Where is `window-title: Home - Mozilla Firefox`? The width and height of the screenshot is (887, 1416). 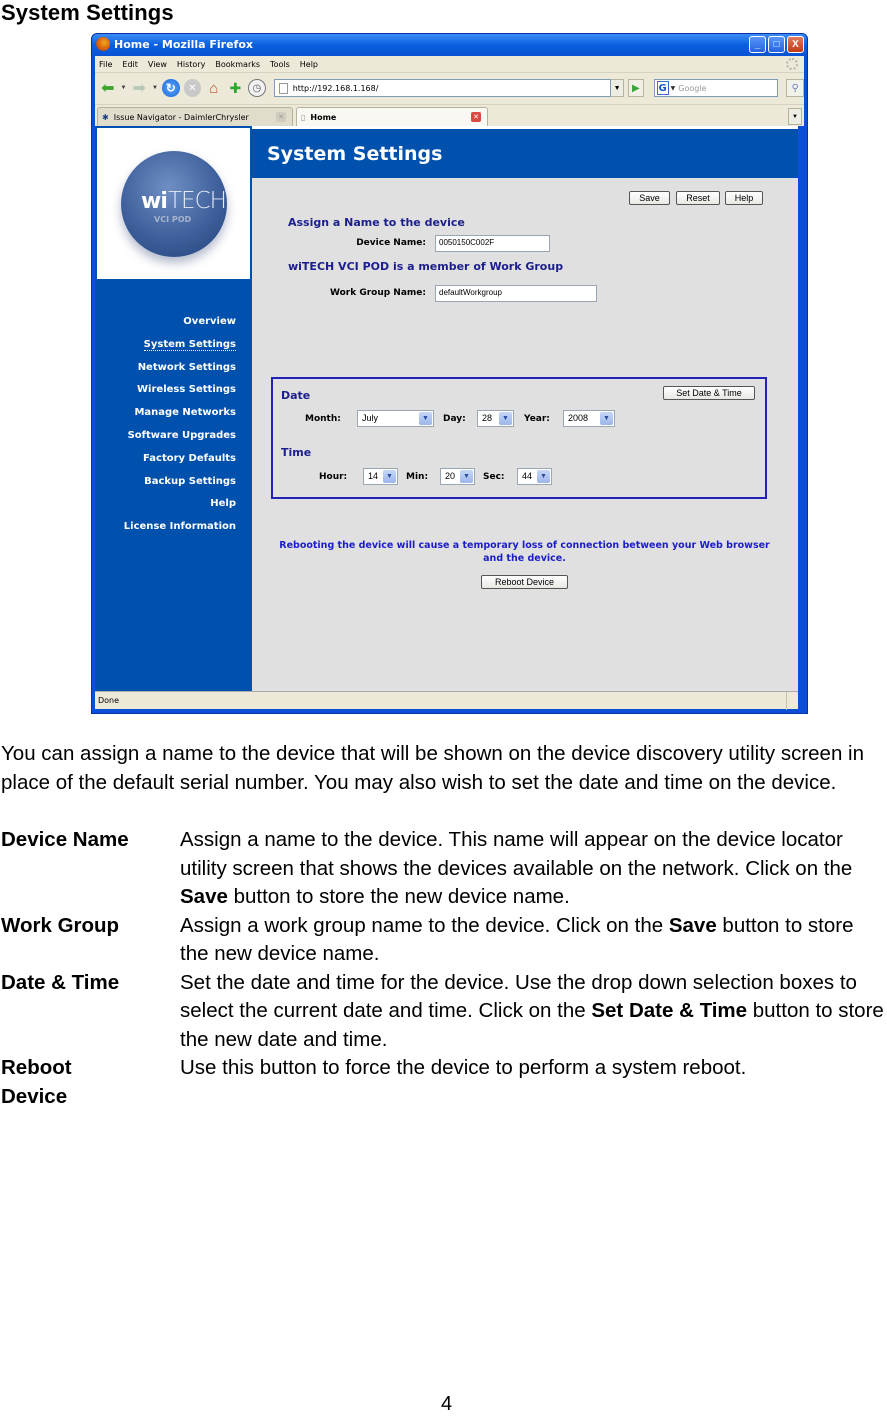 window-title: Home - Mozilla Firefox is located at coordinates (183, 44).